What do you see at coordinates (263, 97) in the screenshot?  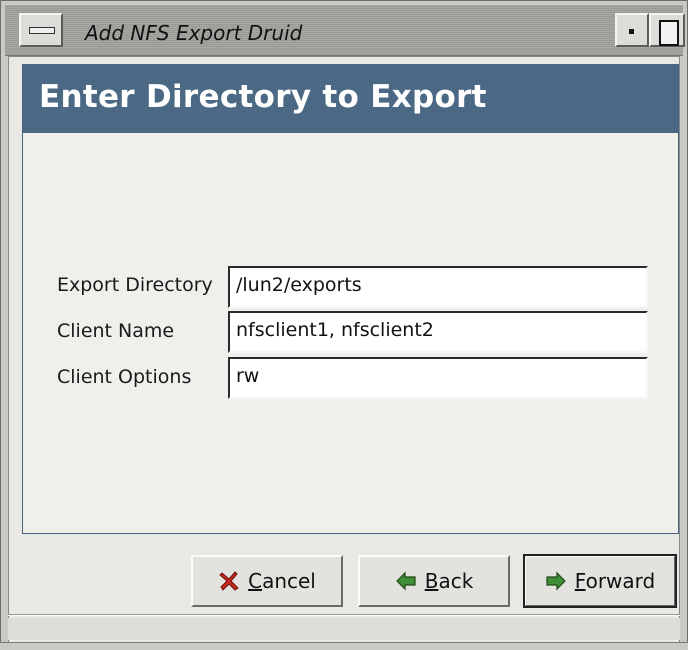 I see `page-title: Enter Directory to Export` at bounding box center [263, 97].